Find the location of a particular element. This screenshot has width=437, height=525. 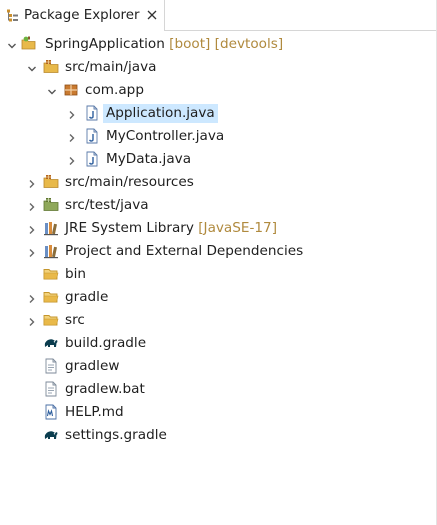

tree-item-folder-src: src is located at coordinates (218, 320).